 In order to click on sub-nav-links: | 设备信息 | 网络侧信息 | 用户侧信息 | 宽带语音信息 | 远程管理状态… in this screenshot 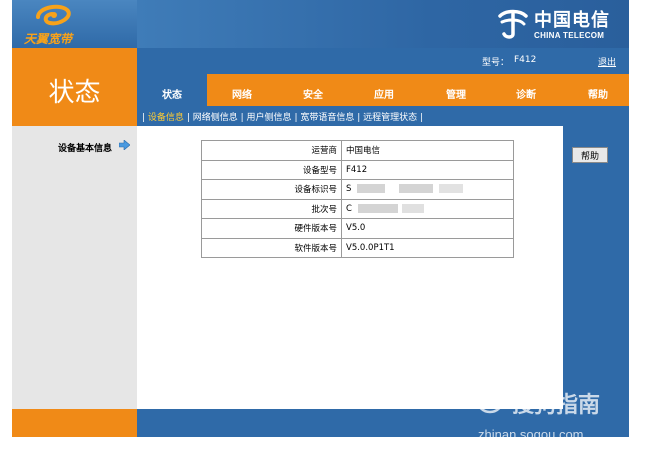, I will do `click(282, 116)`.